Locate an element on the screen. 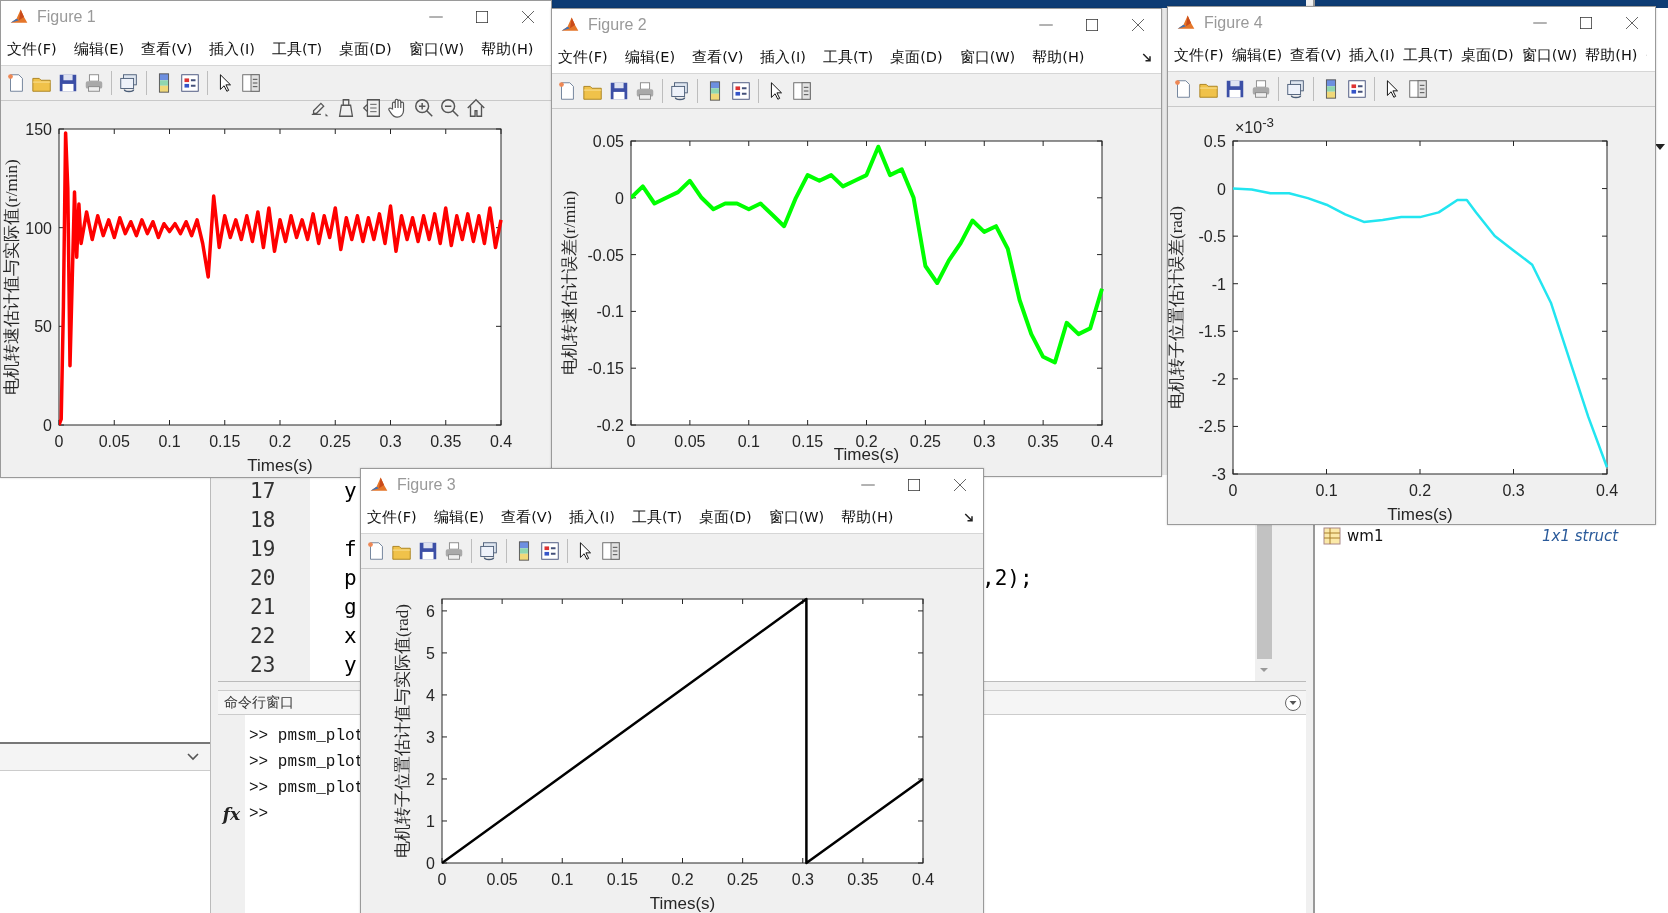 Image resolution: width=1668 pixels, height=913 pixels. axis-tick-label: 0.1 is located at coordinates (1326, 490).